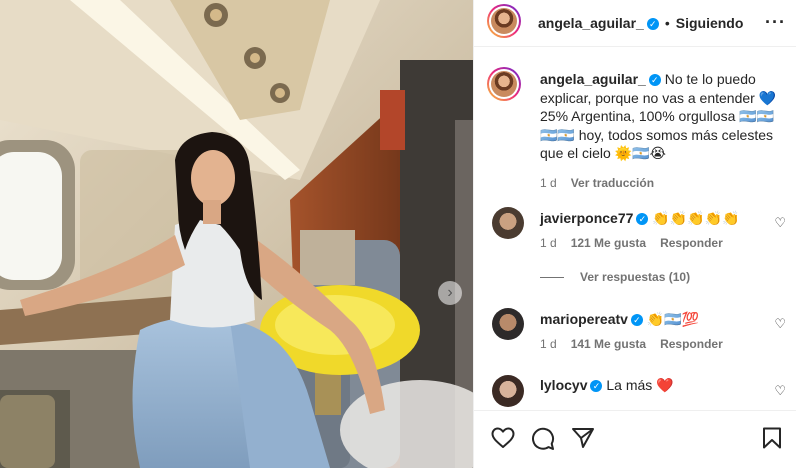 The image size is (796, 469). I want to click on view-replies-button: Ver respuestas (10), so click(615, 277).